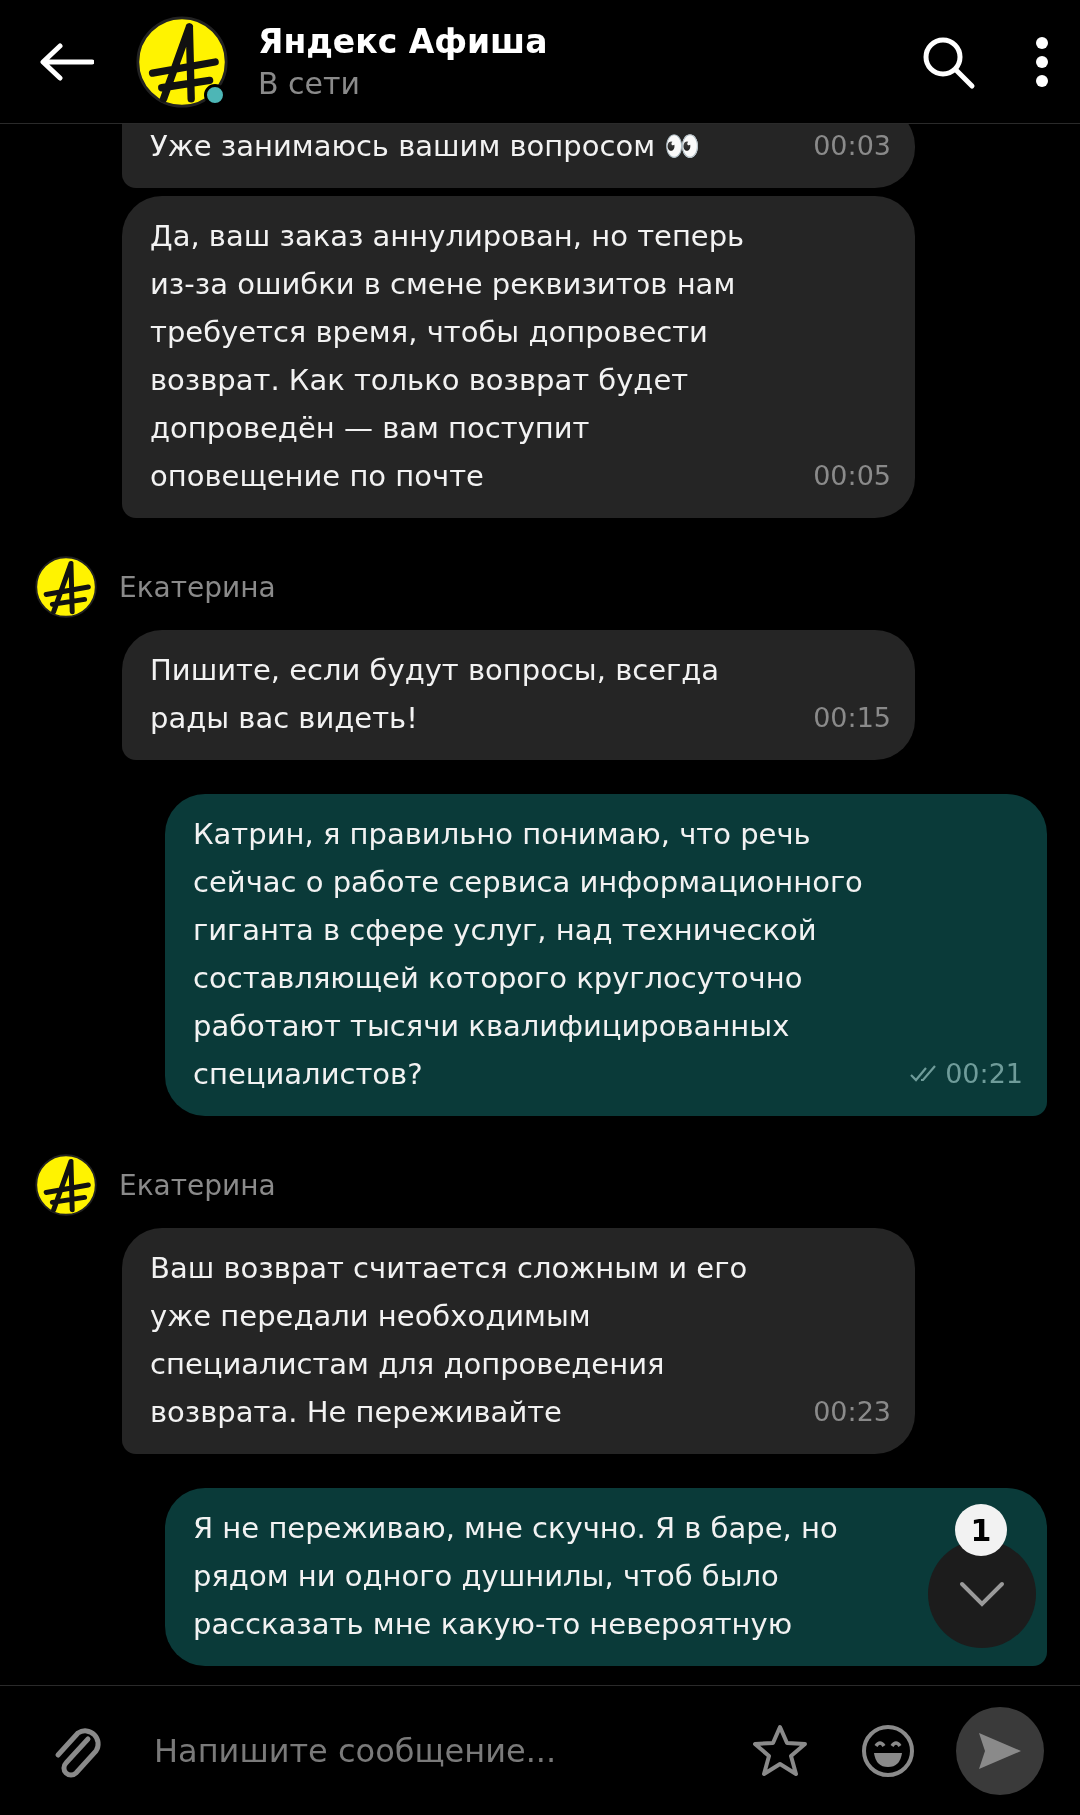  Describe the element at coordinates (851, 718) in the screenshot. I see `message-time: 00:15` at that location.